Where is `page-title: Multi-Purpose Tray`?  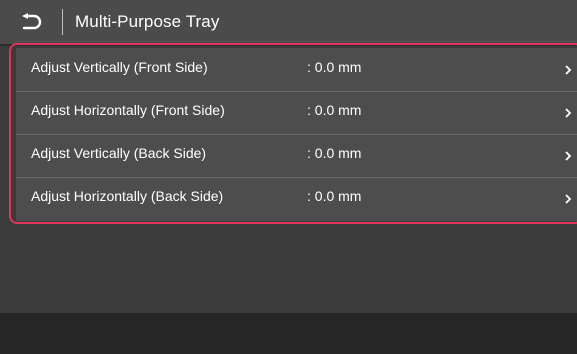
page-title: Multi-Purpose Tray is located at coordinates (147, 21).